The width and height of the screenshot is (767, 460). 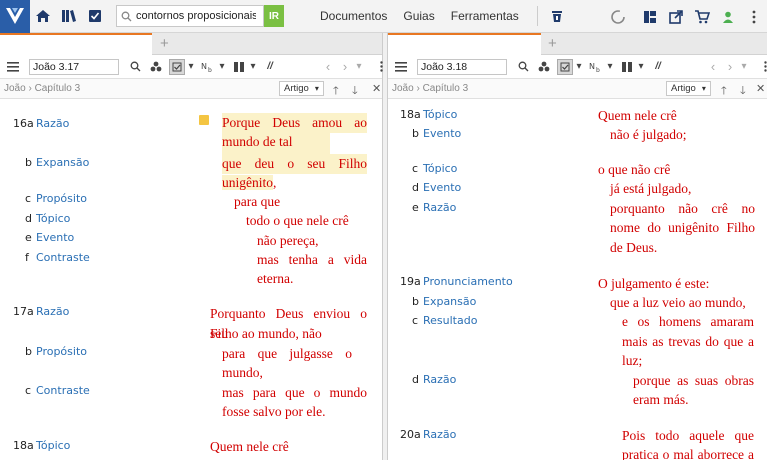 I want to click on app-toolbar: IR Documentos Guias Ferramentas, so click(x=383, y=16).